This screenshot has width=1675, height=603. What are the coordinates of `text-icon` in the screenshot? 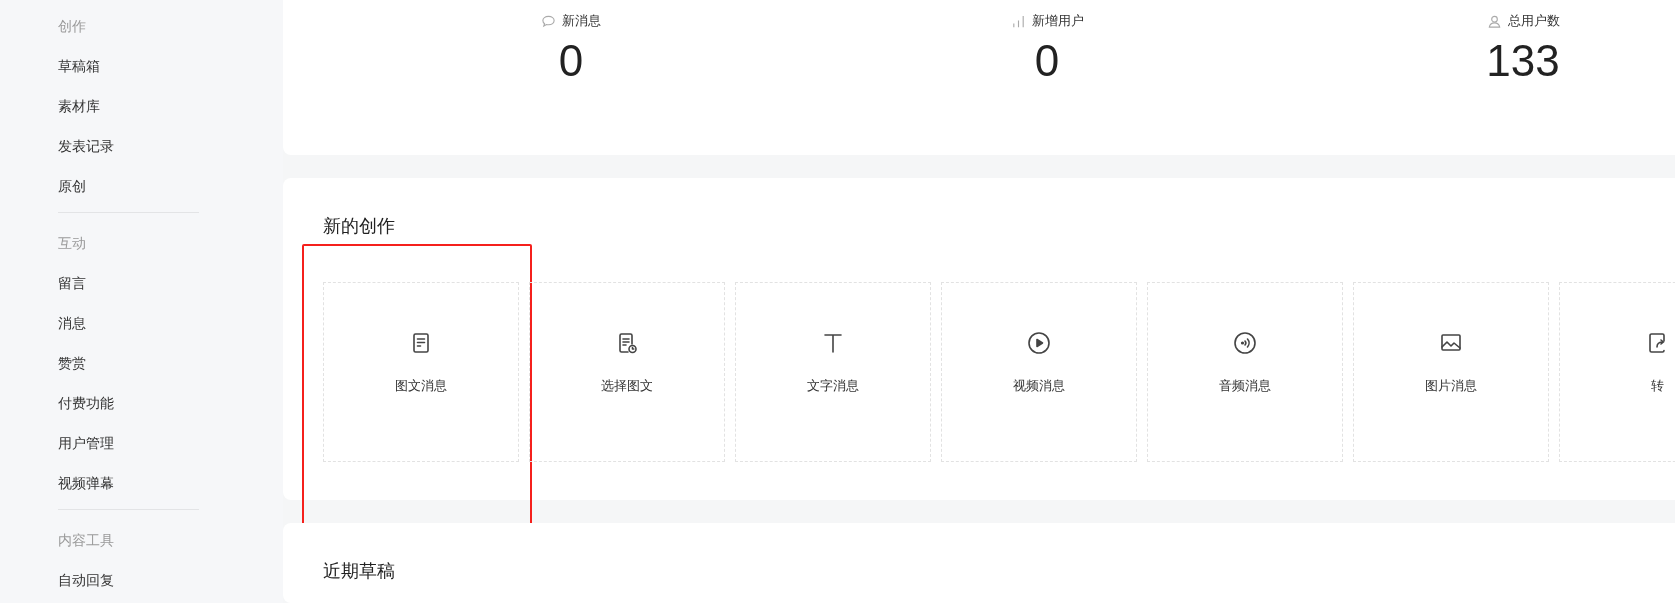 It's located at (833, 343).